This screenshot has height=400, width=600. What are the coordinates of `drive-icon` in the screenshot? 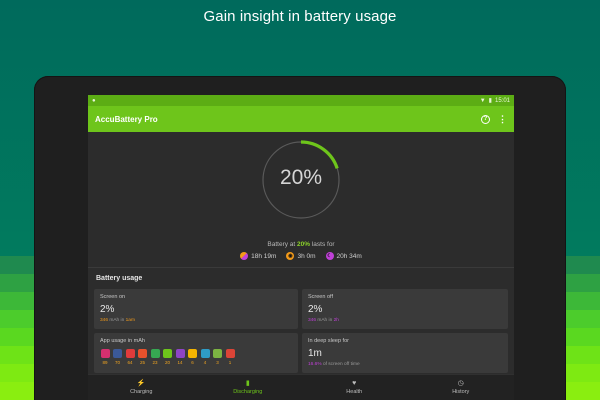 It's located at (192, 353).